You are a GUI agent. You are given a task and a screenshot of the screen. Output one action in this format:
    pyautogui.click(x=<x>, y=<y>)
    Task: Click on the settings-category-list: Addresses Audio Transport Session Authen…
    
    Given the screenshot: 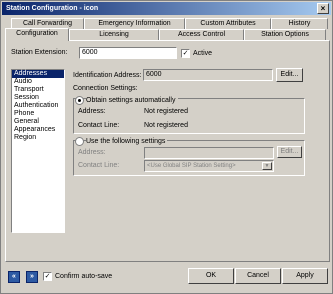 What is the action you would take?
    pyautogui.click(x=38, y=151)
    